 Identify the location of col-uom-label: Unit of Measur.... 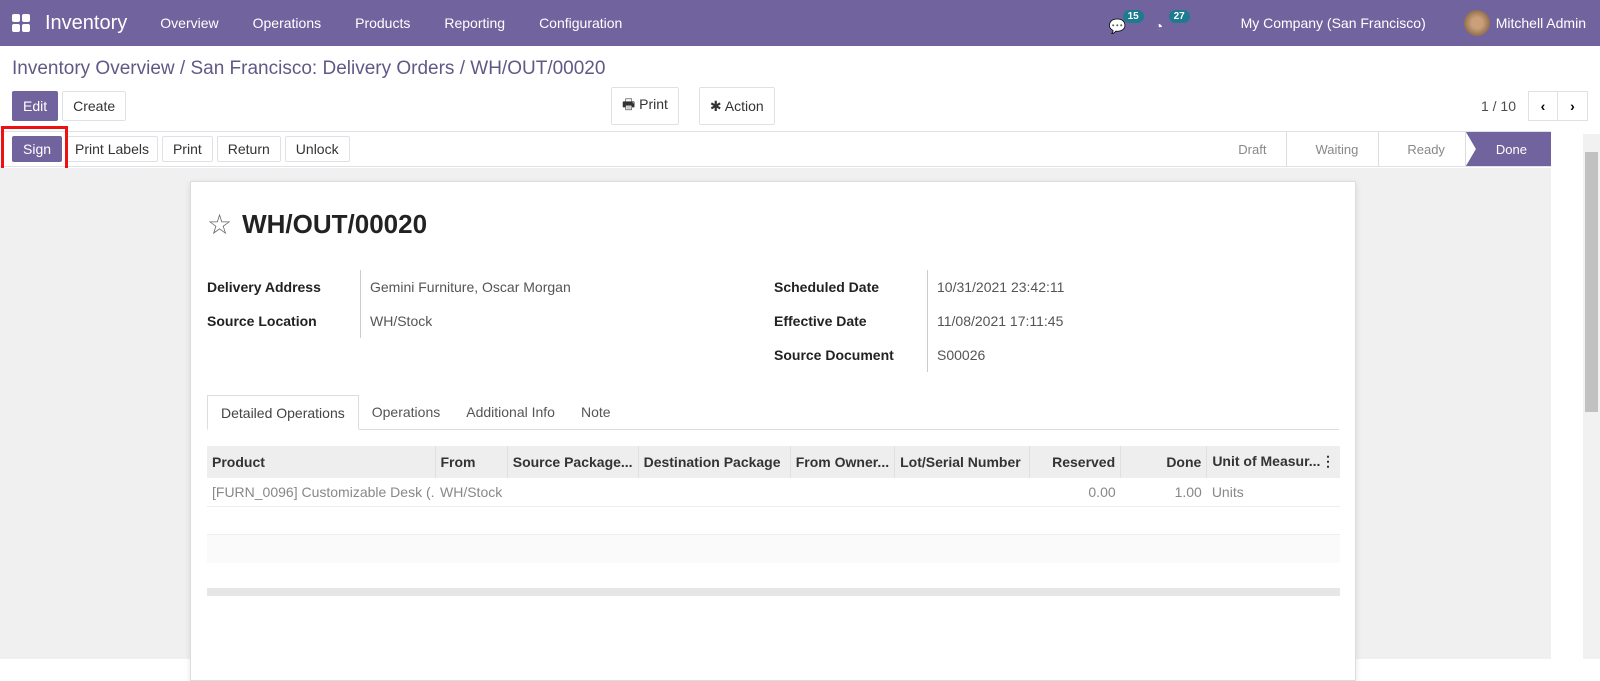
(1266, 461).